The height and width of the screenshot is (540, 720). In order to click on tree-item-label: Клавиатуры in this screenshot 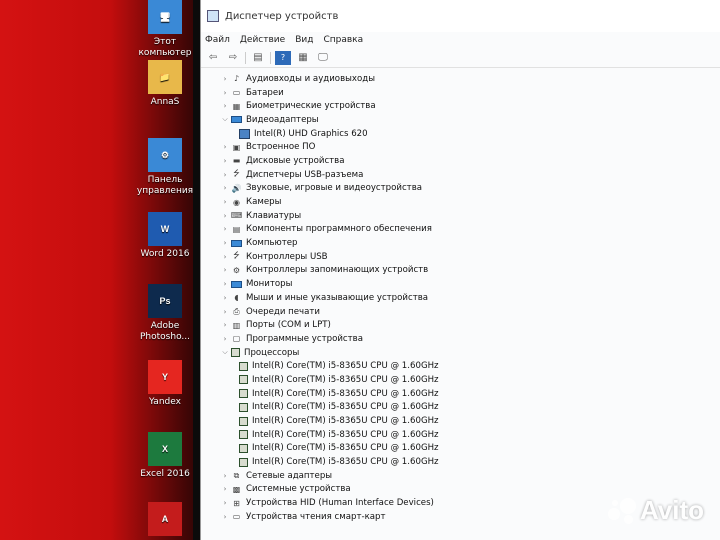, I will do `click(274, 215)`.